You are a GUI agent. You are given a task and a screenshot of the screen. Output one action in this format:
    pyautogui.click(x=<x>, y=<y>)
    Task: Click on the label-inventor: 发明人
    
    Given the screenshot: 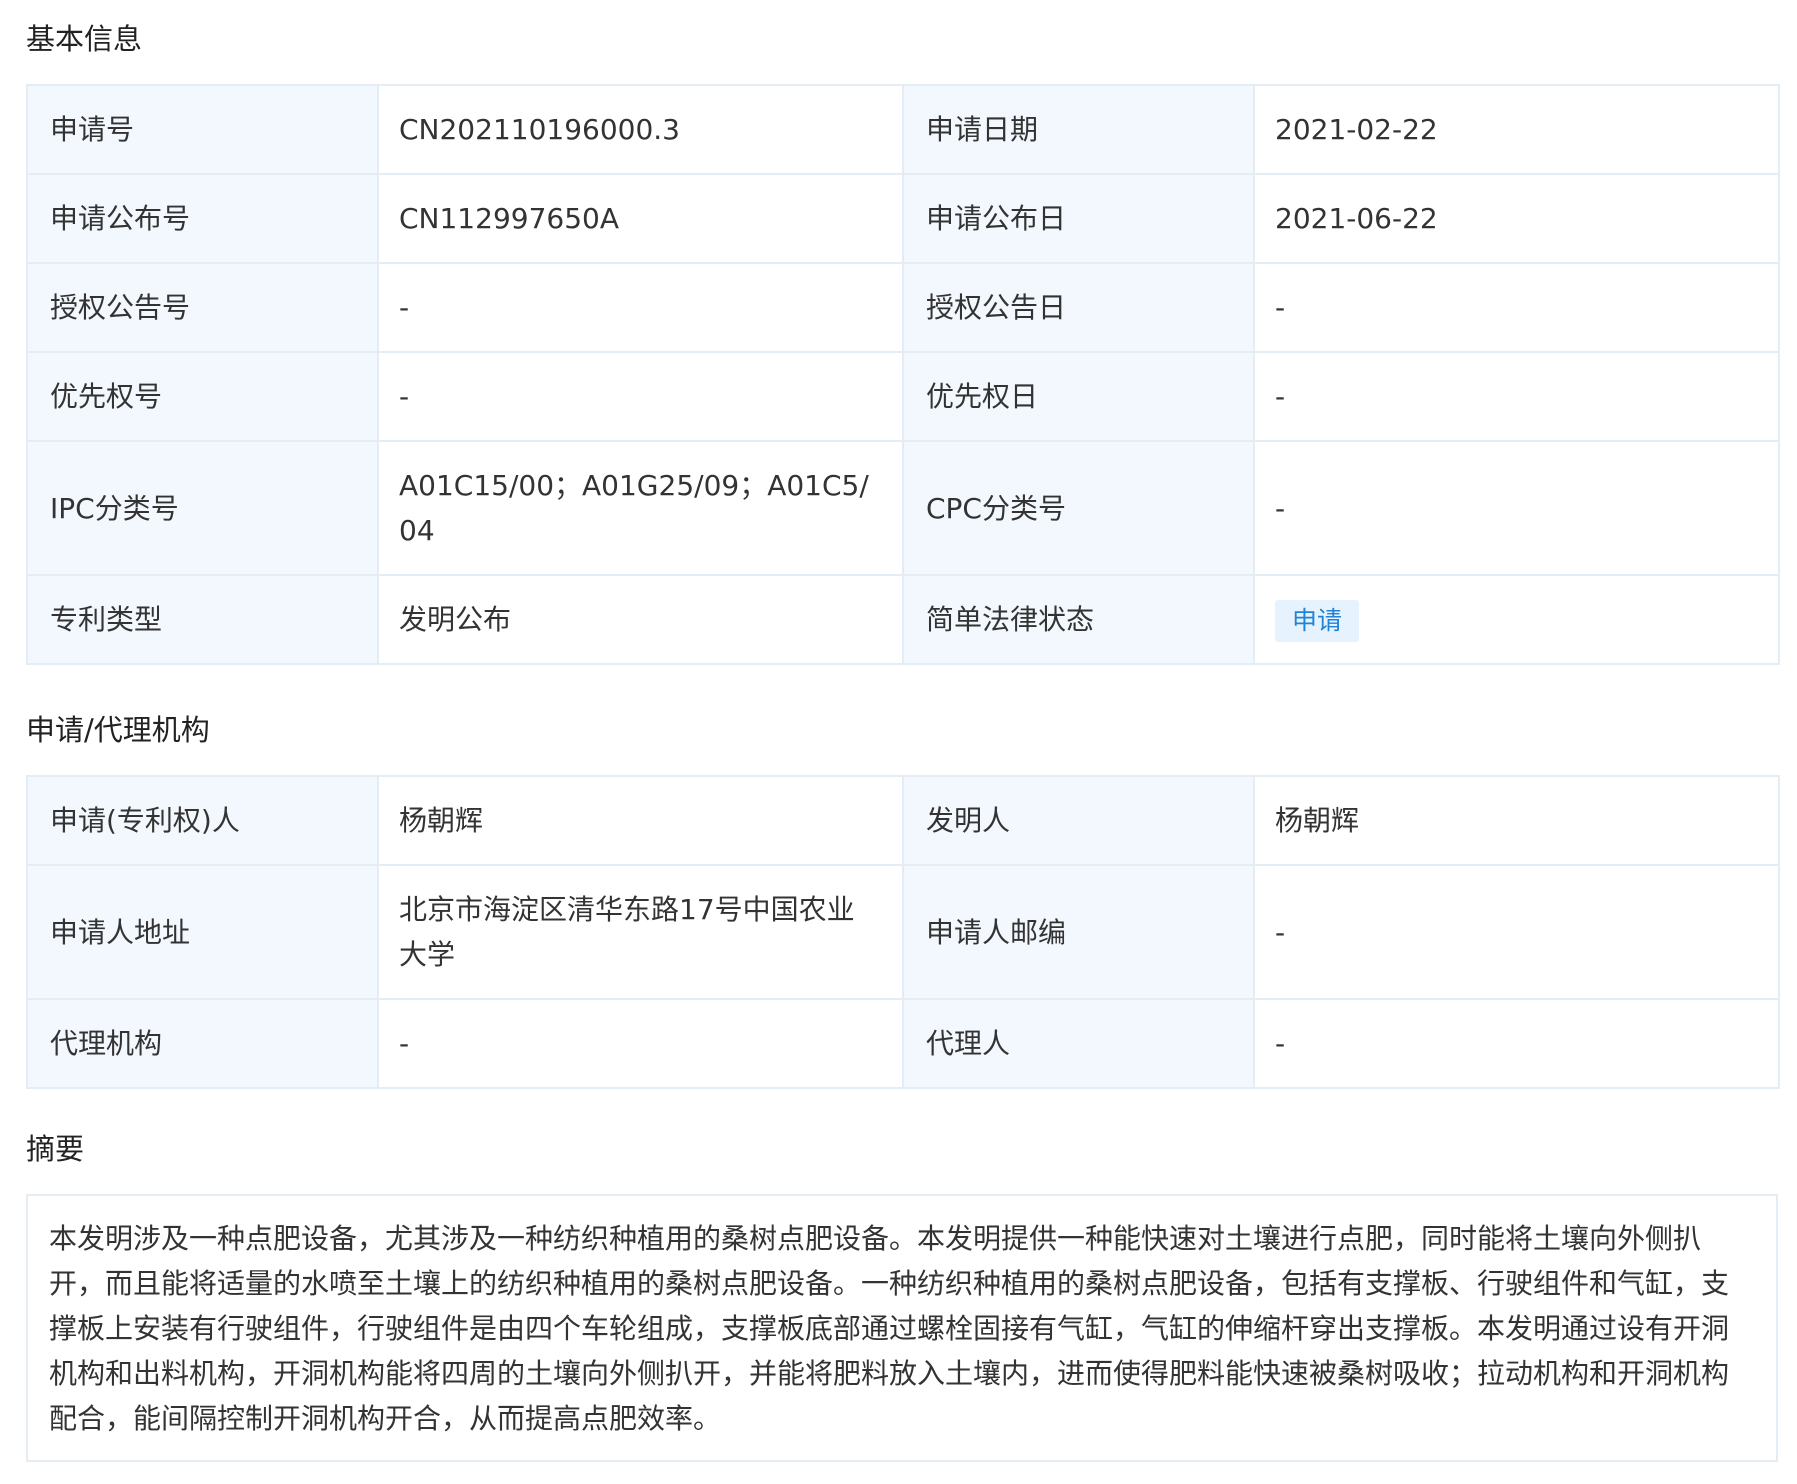 What is the action you would take?
    pyautogui.click(x=1078, y=820)
    